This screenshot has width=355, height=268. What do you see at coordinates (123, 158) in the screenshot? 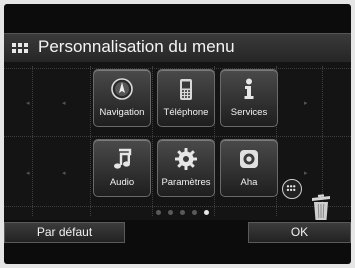
I see `music-note-icon` at bounding box center [123, 158].